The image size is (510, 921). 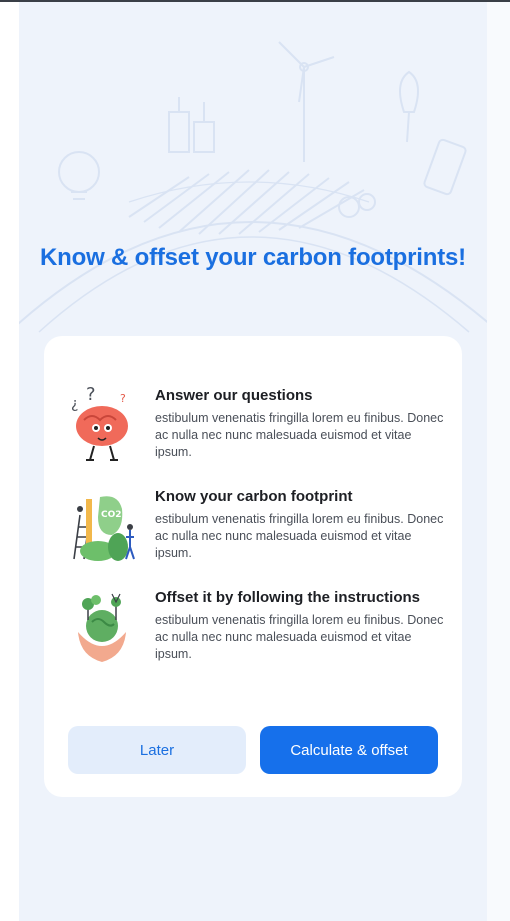 What do you see at coordinates (287, 597) in the screenshot?
I see `item-title: Offset it by following the instructions` at bounding box center [287, 597].